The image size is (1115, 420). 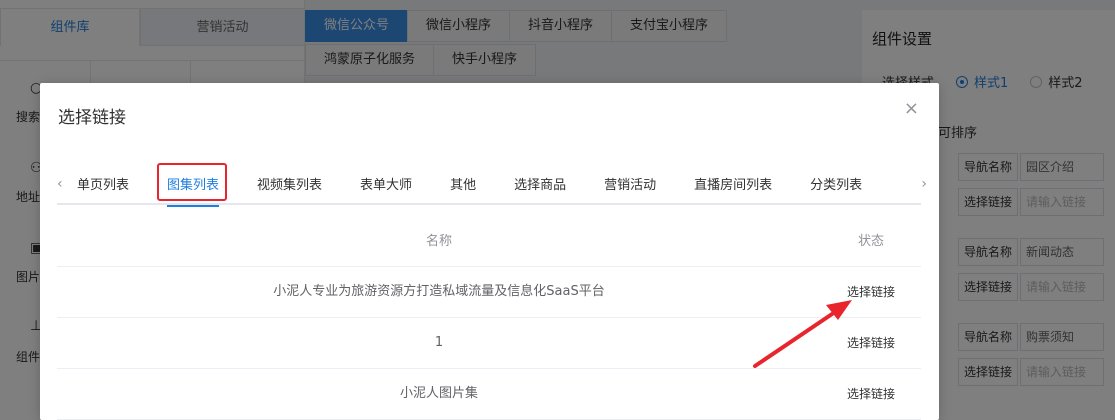 I want to click on dialog-title: 选择链接, so click(x=92, y=118).